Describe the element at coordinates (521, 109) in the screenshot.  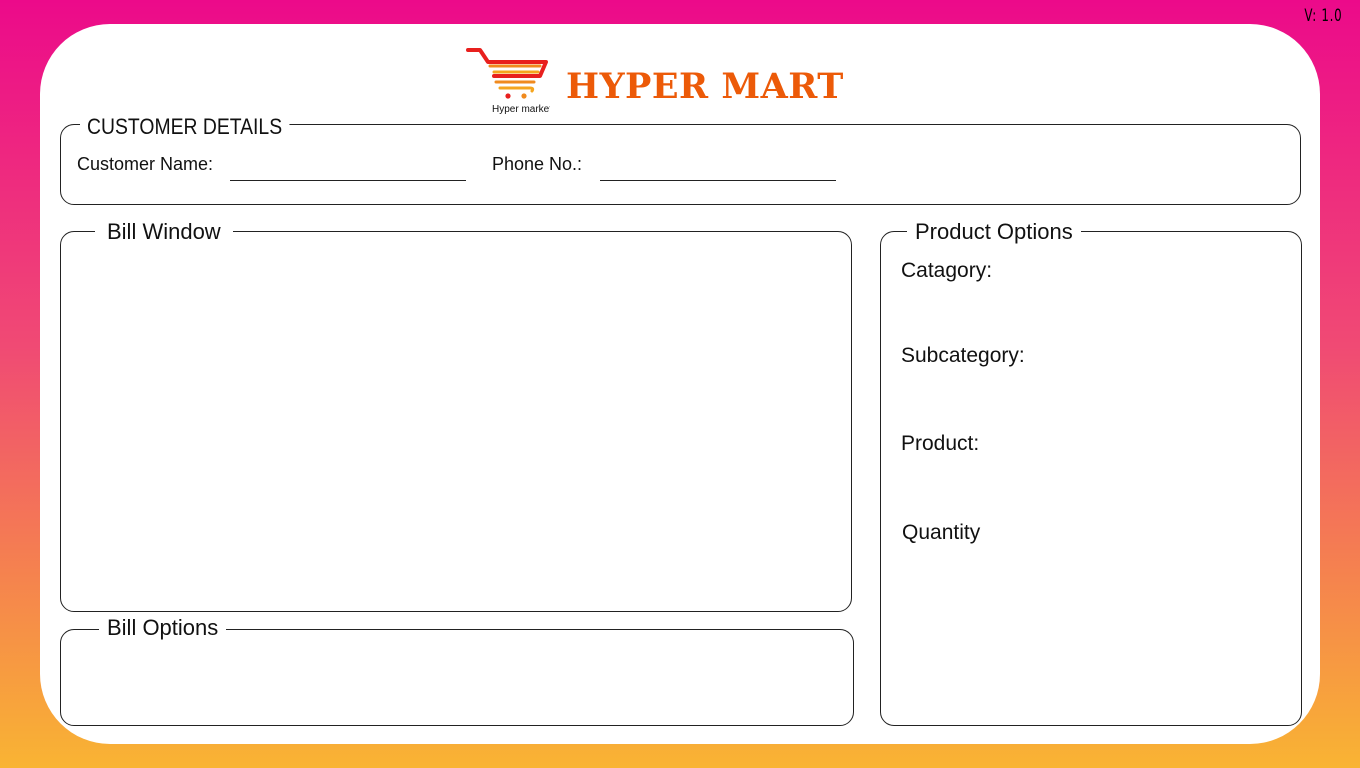
I see `logo-caption: Hyper market` at that location.